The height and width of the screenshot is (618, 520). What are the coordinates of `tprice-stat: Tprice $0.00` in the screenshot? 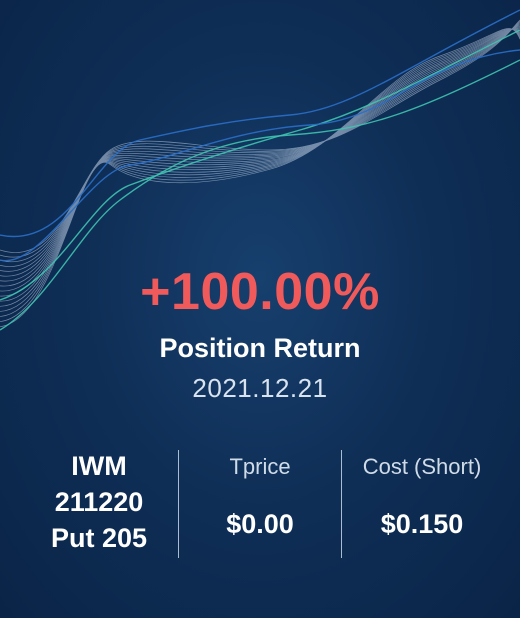 It's located at (260, 504).